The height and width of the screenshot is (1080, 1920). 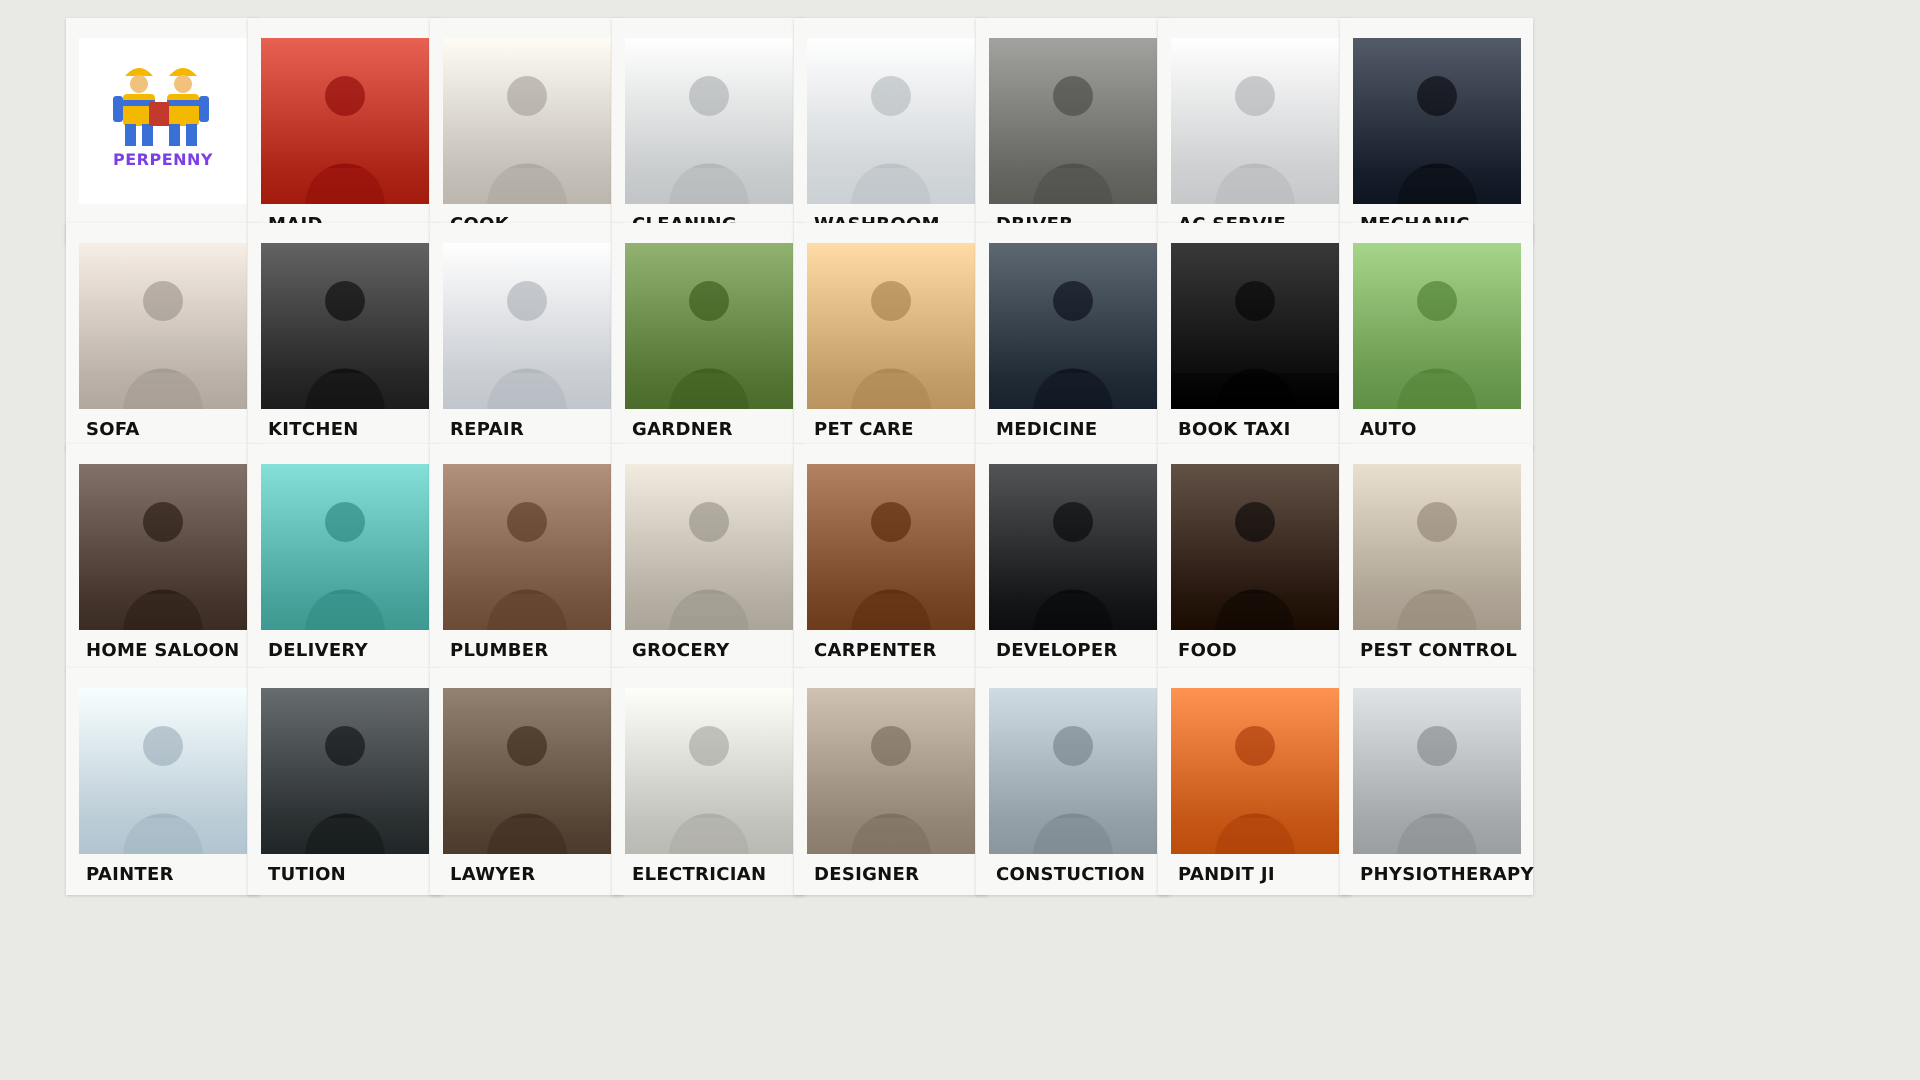 What do you see at coordinates (163, 771) in the screenshot?
I see `wall-painter-photo` at bounding box center [163, 771].